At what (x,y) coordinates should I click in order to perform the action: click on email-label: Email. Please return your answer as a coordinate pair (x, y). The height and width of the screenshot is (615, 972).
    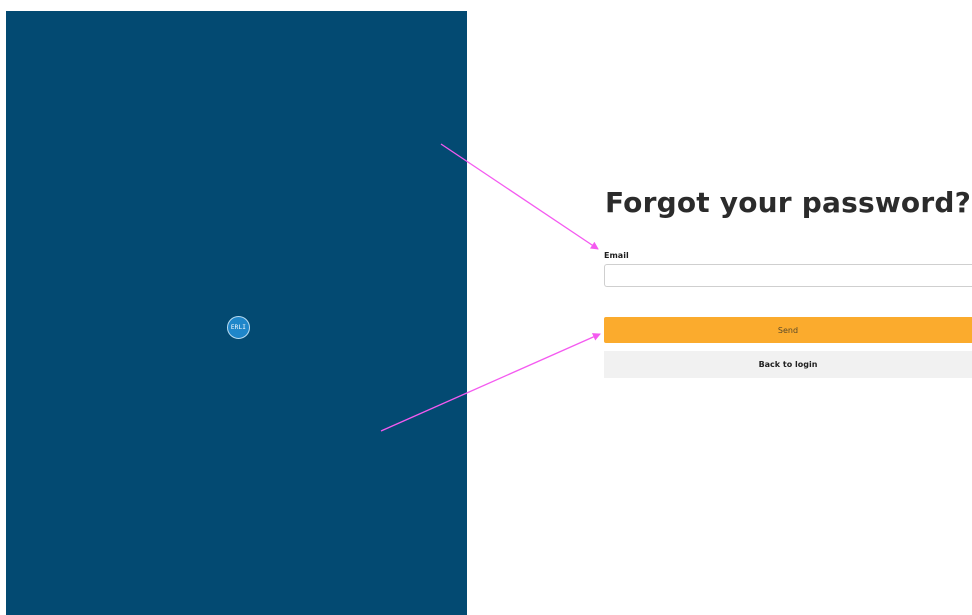
    Looking at the image, I should click on (616, 255).